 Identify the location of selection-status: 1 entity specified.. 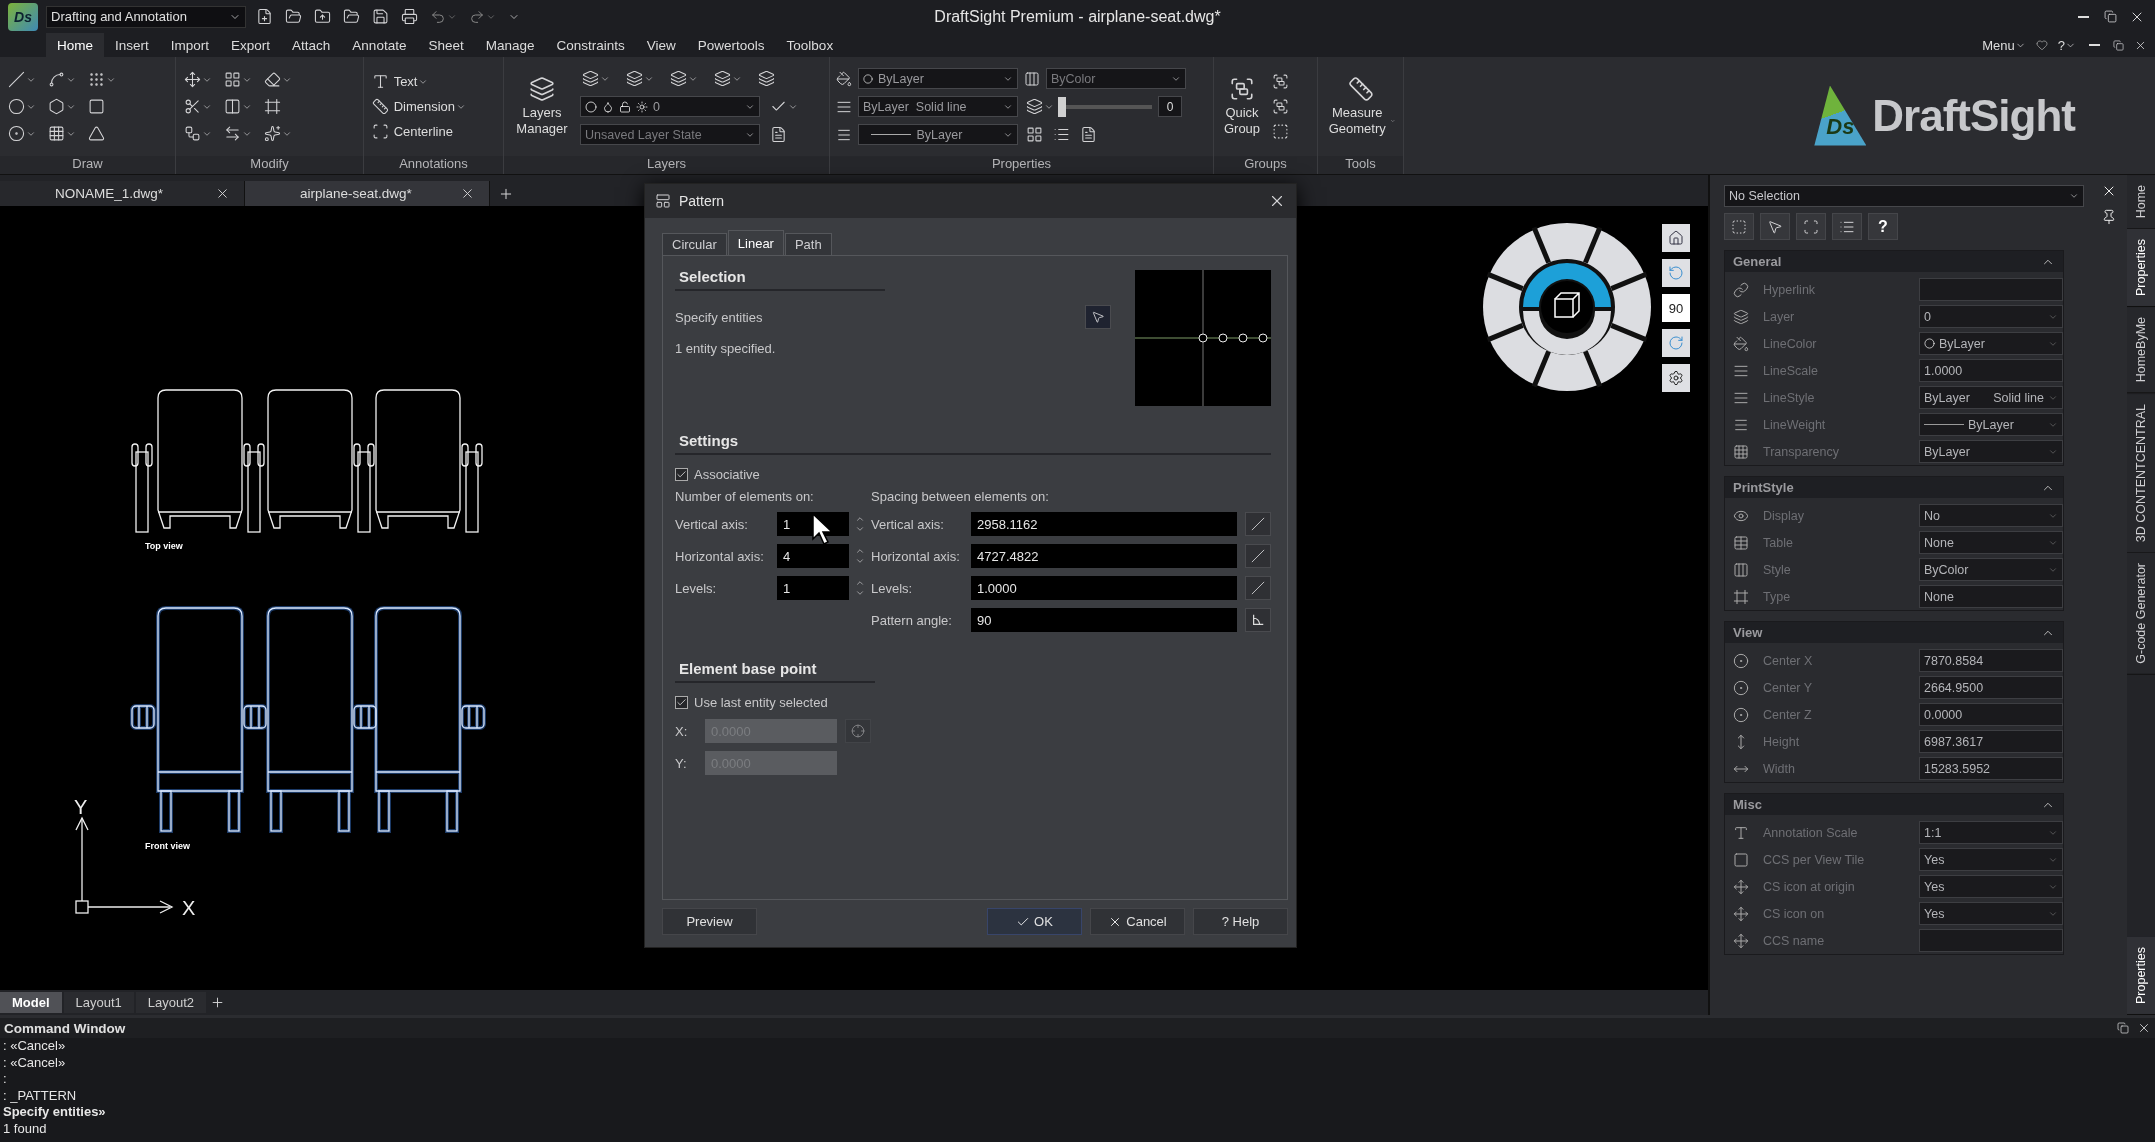
(726, 348).